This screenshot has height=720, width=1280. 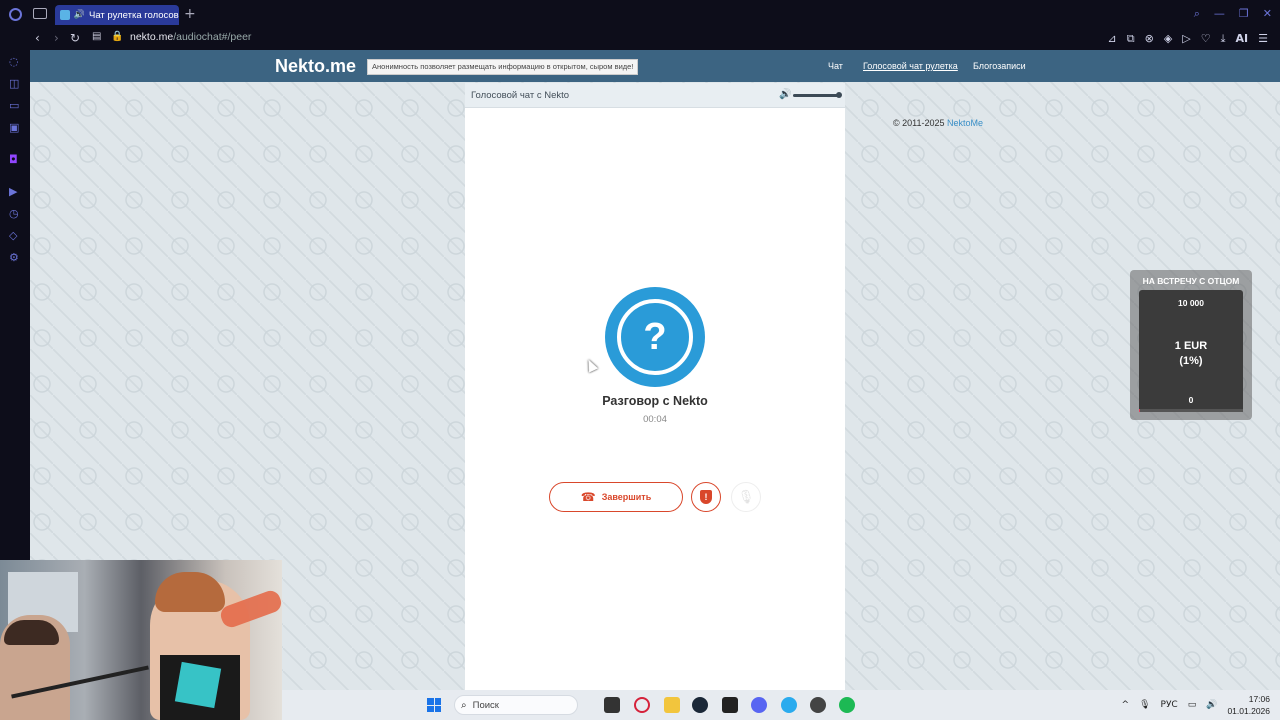 I want to click on adblock-icon: ⊗, so click(x=1149, y=39).